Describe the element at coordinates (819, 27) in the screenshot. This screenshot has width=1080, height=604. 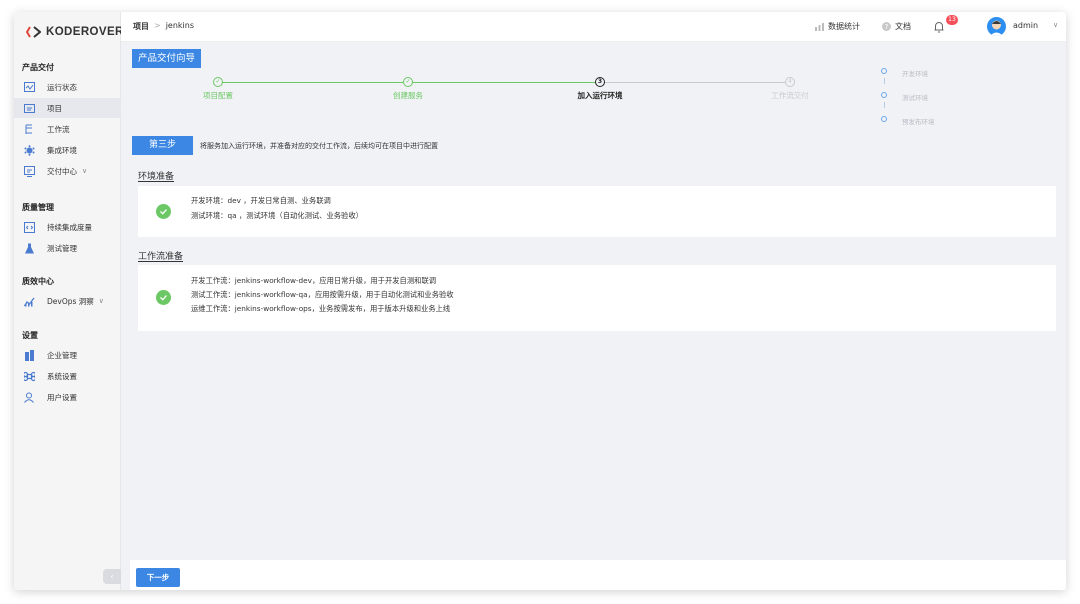
I see `bar-chart-icon` at that location.